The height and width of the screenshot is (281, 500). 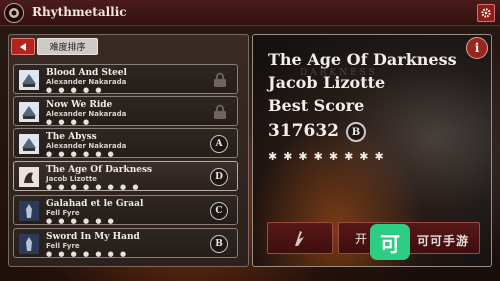 I want to click on sort-by-difficulty-button: 难度排序, so click(x=67, y=46).